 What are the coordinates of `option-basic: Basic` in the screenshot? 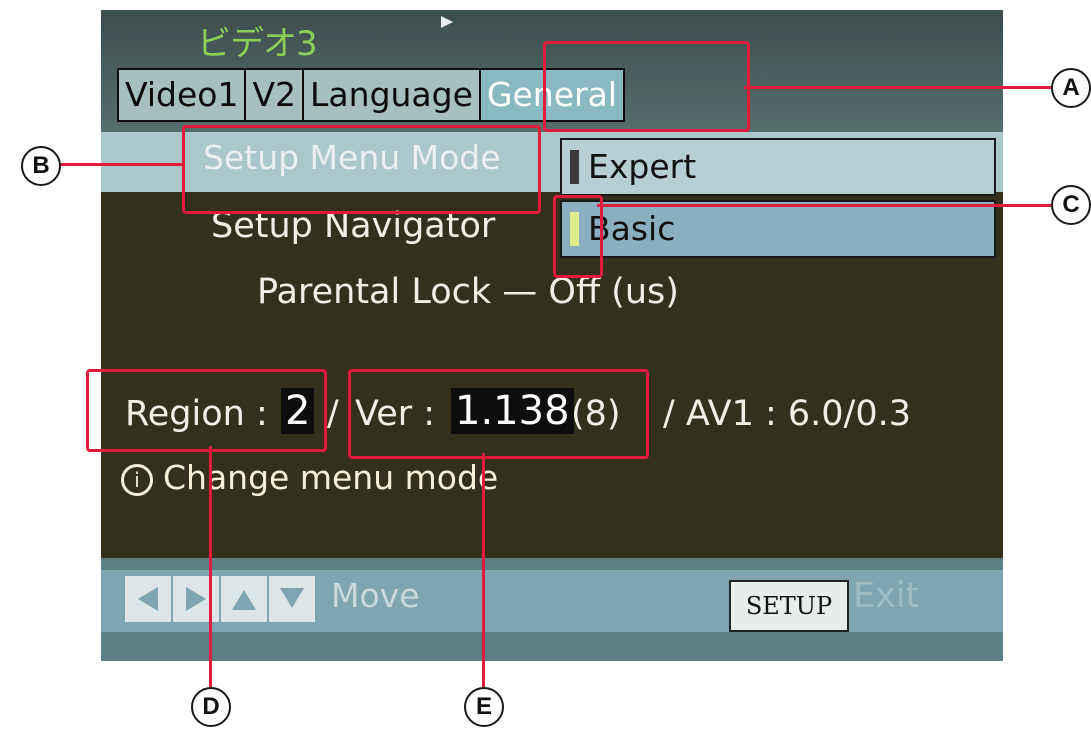 It's located at (778, 229).